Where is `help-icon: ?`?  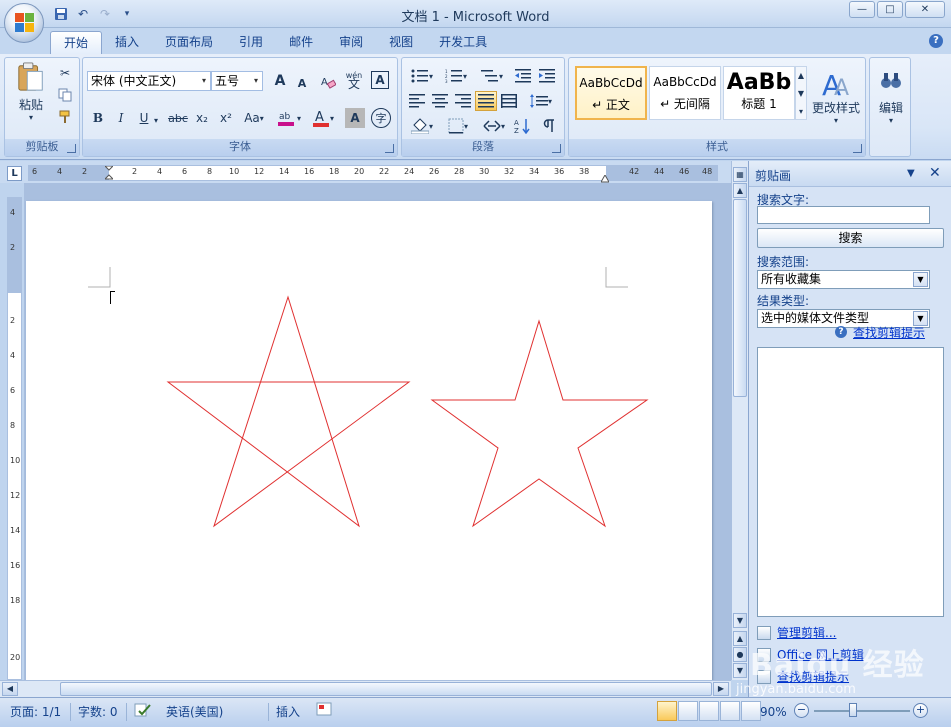
help-icon: ? is located at coordinates (936, 41).